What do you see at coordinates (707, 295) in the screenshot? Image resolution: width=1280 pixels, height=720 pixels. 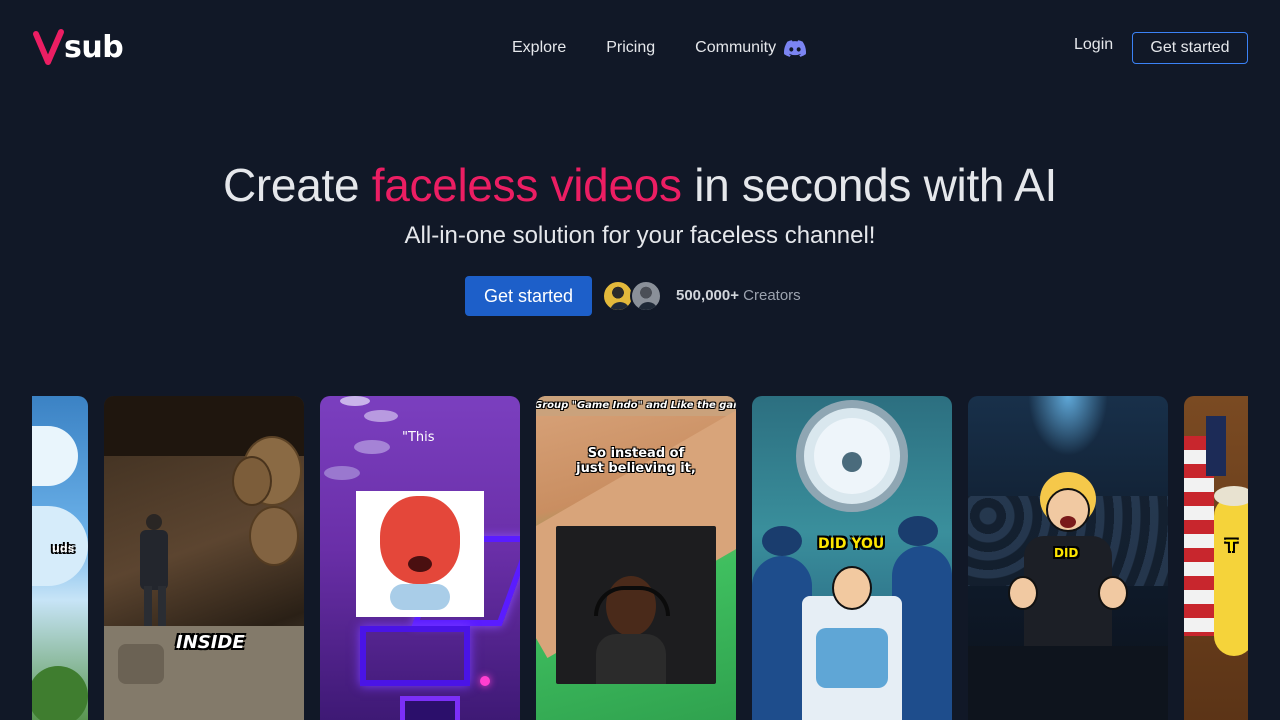 I see `creators-number: 500,000+` at bounding box center [707, 295].